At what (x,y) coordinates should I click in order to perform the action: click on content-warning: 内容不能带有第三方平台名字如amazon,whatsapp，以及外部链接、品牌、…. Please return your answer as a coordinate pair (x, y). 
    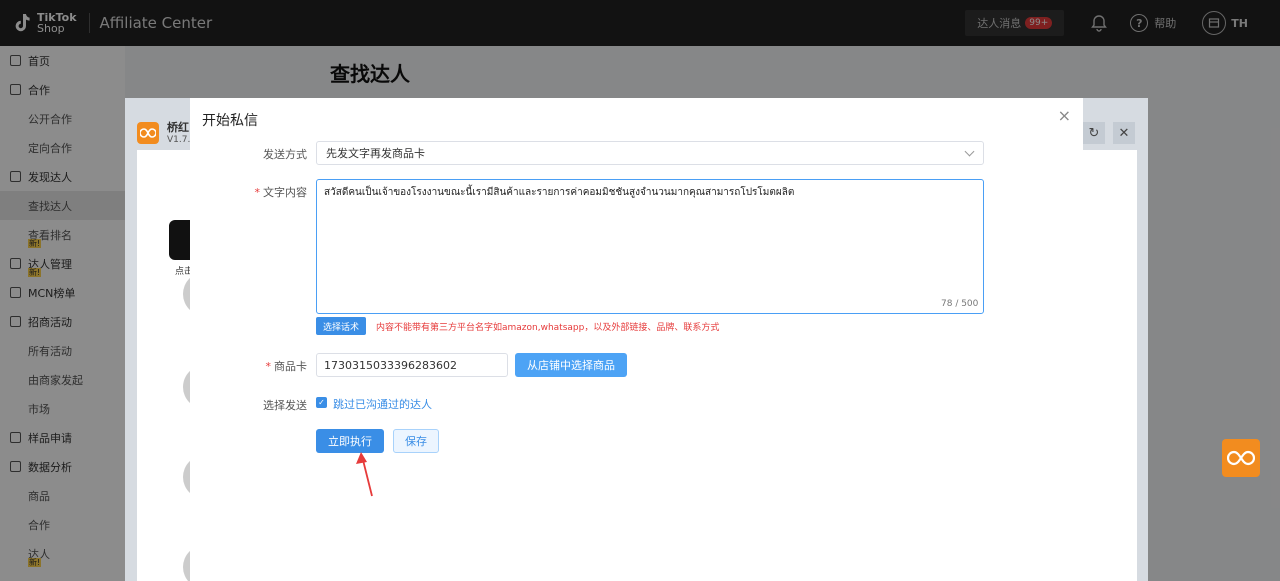
    Looking at the image, I should click on (548, 328).